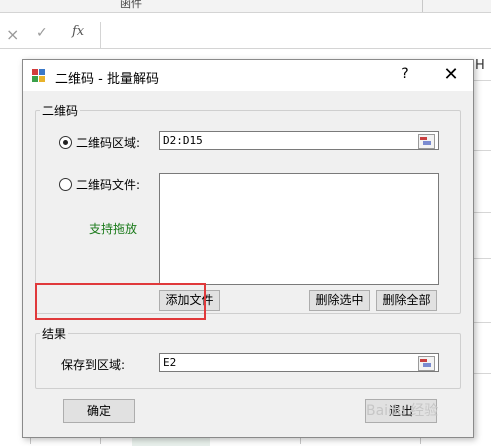 The width and height of the screenshot is (491, 446). I want to click on highlight-box, so click(120, 301).